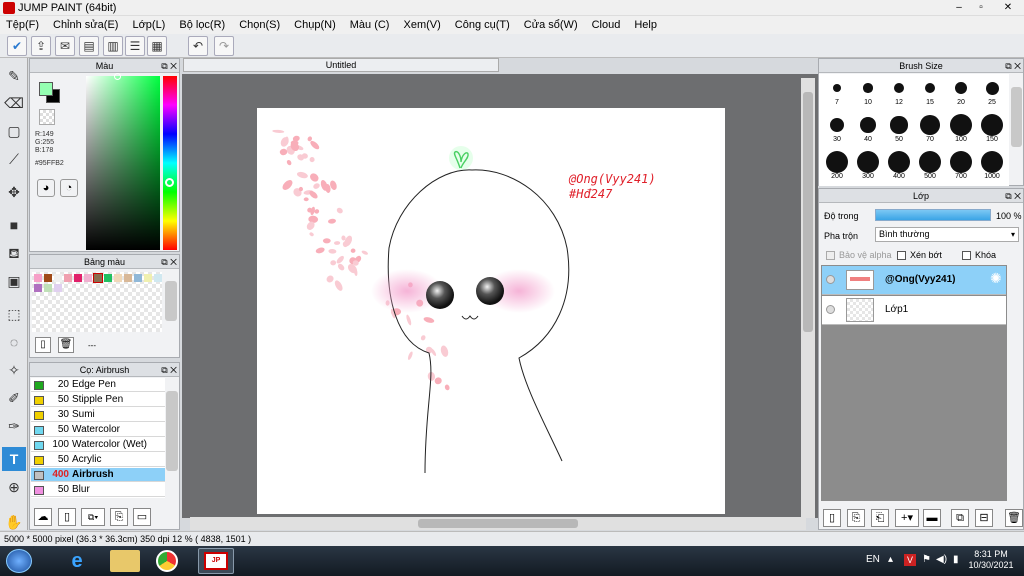  I want to click on brush-row: 50 Blur, so click(98, 490).